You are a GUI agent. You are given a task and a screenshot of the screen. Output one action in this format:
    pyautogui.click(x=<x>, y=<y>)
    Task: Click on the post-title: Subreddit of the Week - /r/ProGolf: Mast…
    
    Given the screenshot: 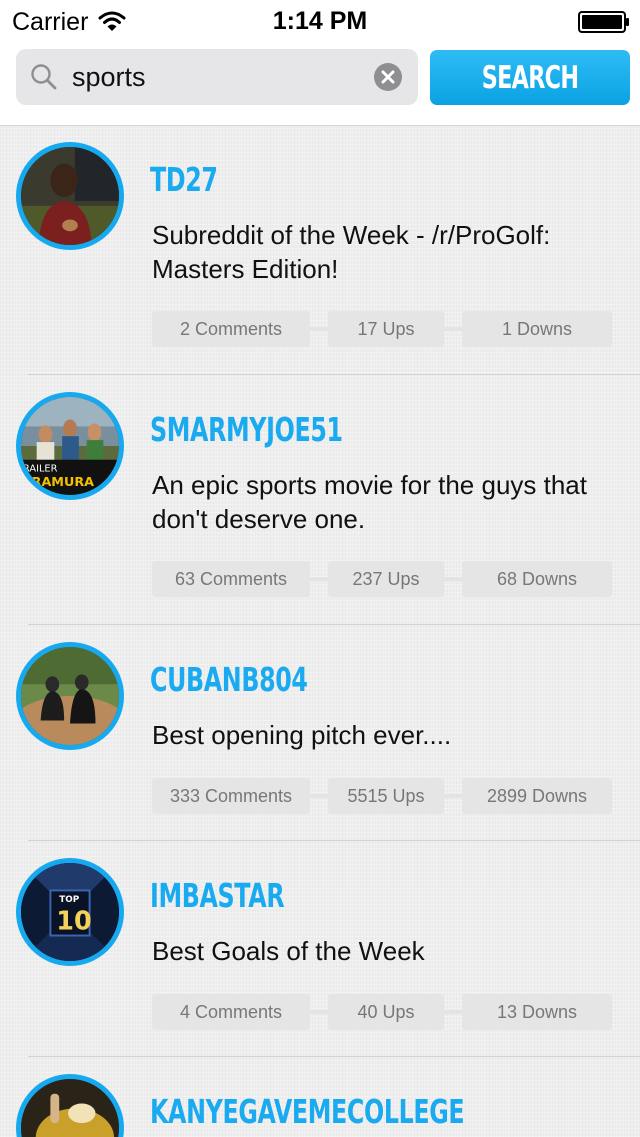 What is the action you would take?
    pyautogui.click(x=387, y=252)
    